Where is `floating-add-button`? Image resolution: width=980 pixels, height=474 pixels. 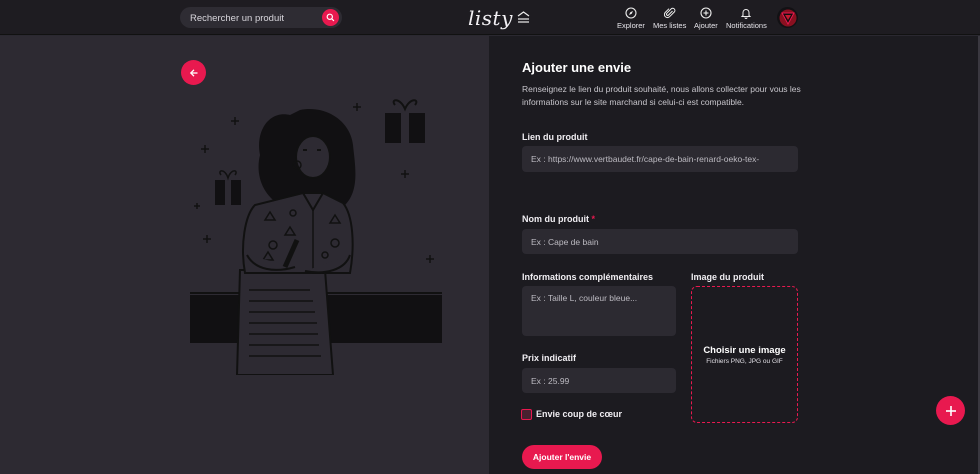
floating-add-button is located at coordinates (950, 410).